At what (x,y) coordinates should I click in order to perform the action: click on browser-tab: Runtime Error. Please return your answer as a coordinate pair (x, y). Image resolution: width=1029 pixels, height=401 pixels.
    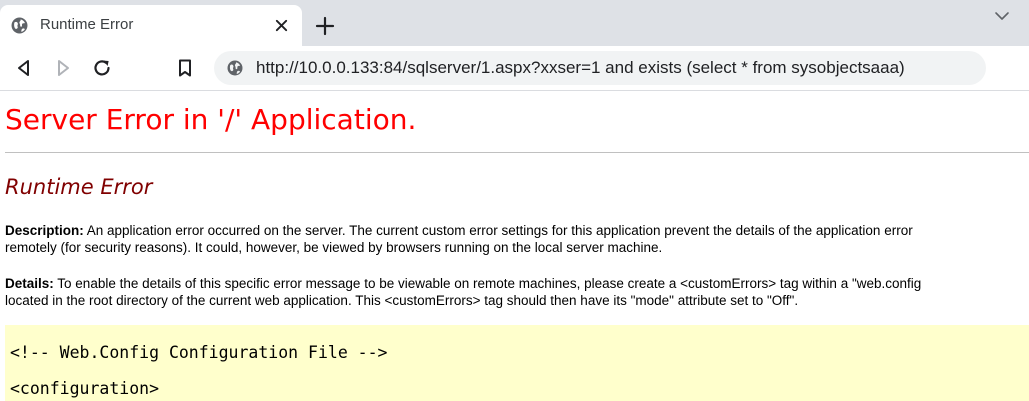
    Looking at the image, I should click on (151, 25).